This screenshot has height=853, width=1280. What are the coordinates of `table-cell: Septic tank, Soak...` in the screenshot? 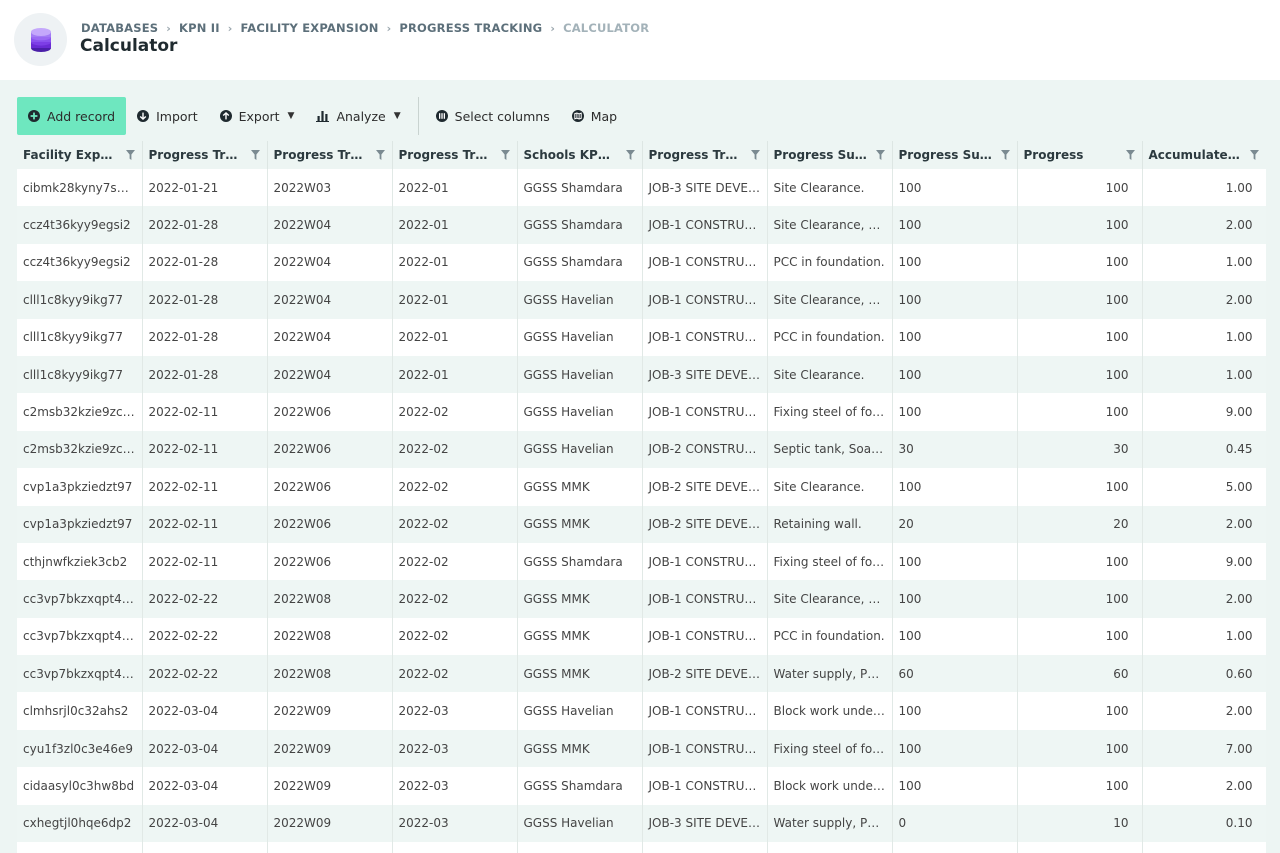 It's located at (830, 449).